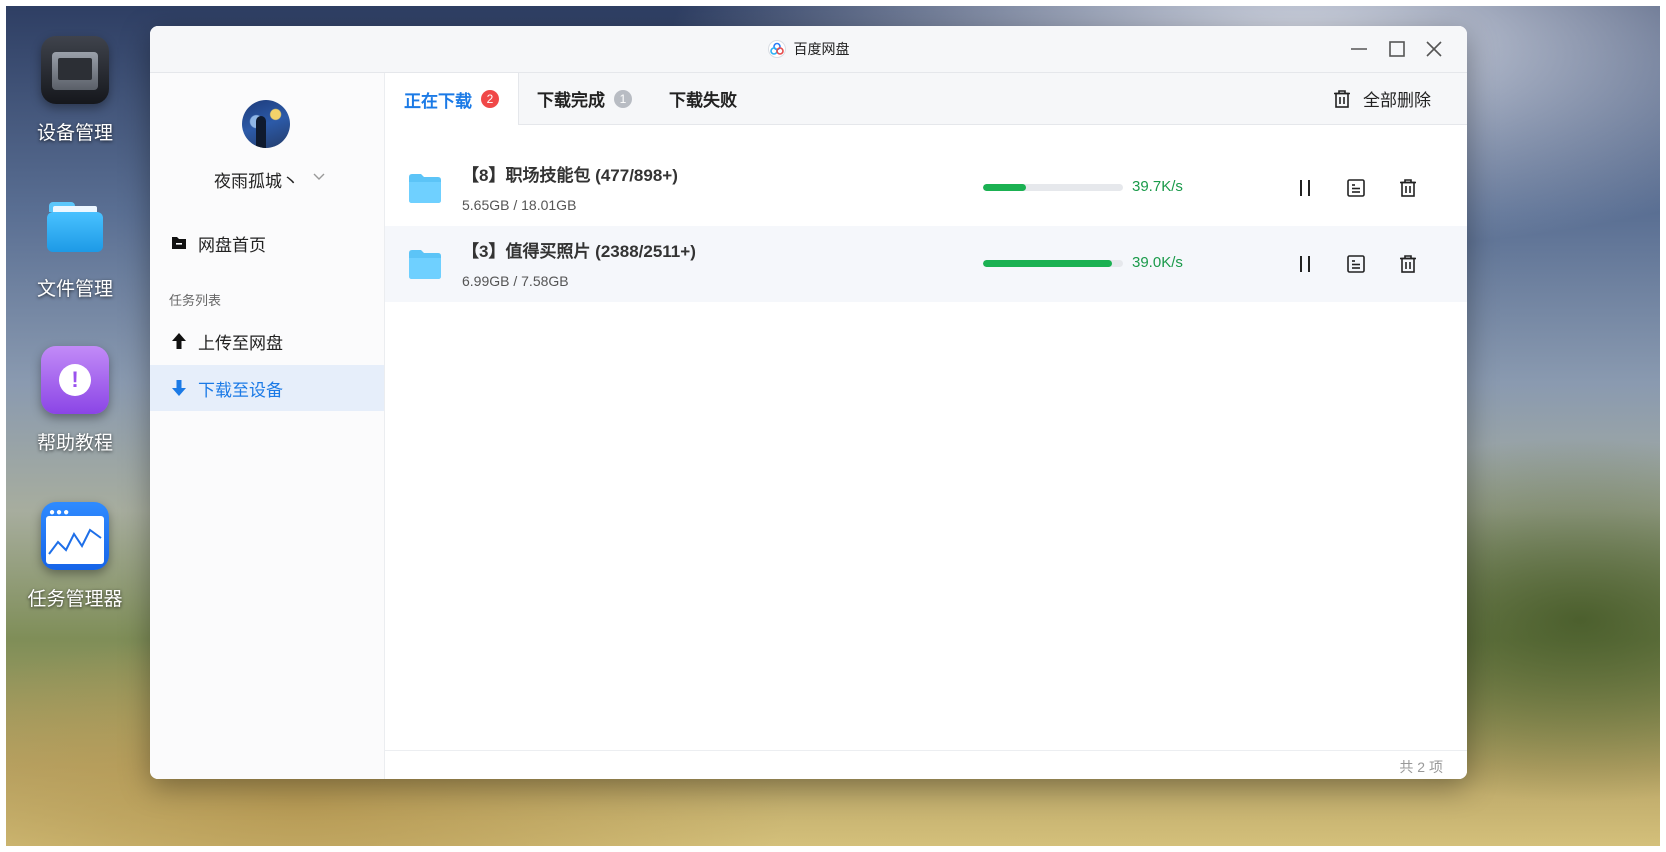 This screenshot has width=1666, height=852. I want to click on title-bar: 百度网盘, so click(808, 49).